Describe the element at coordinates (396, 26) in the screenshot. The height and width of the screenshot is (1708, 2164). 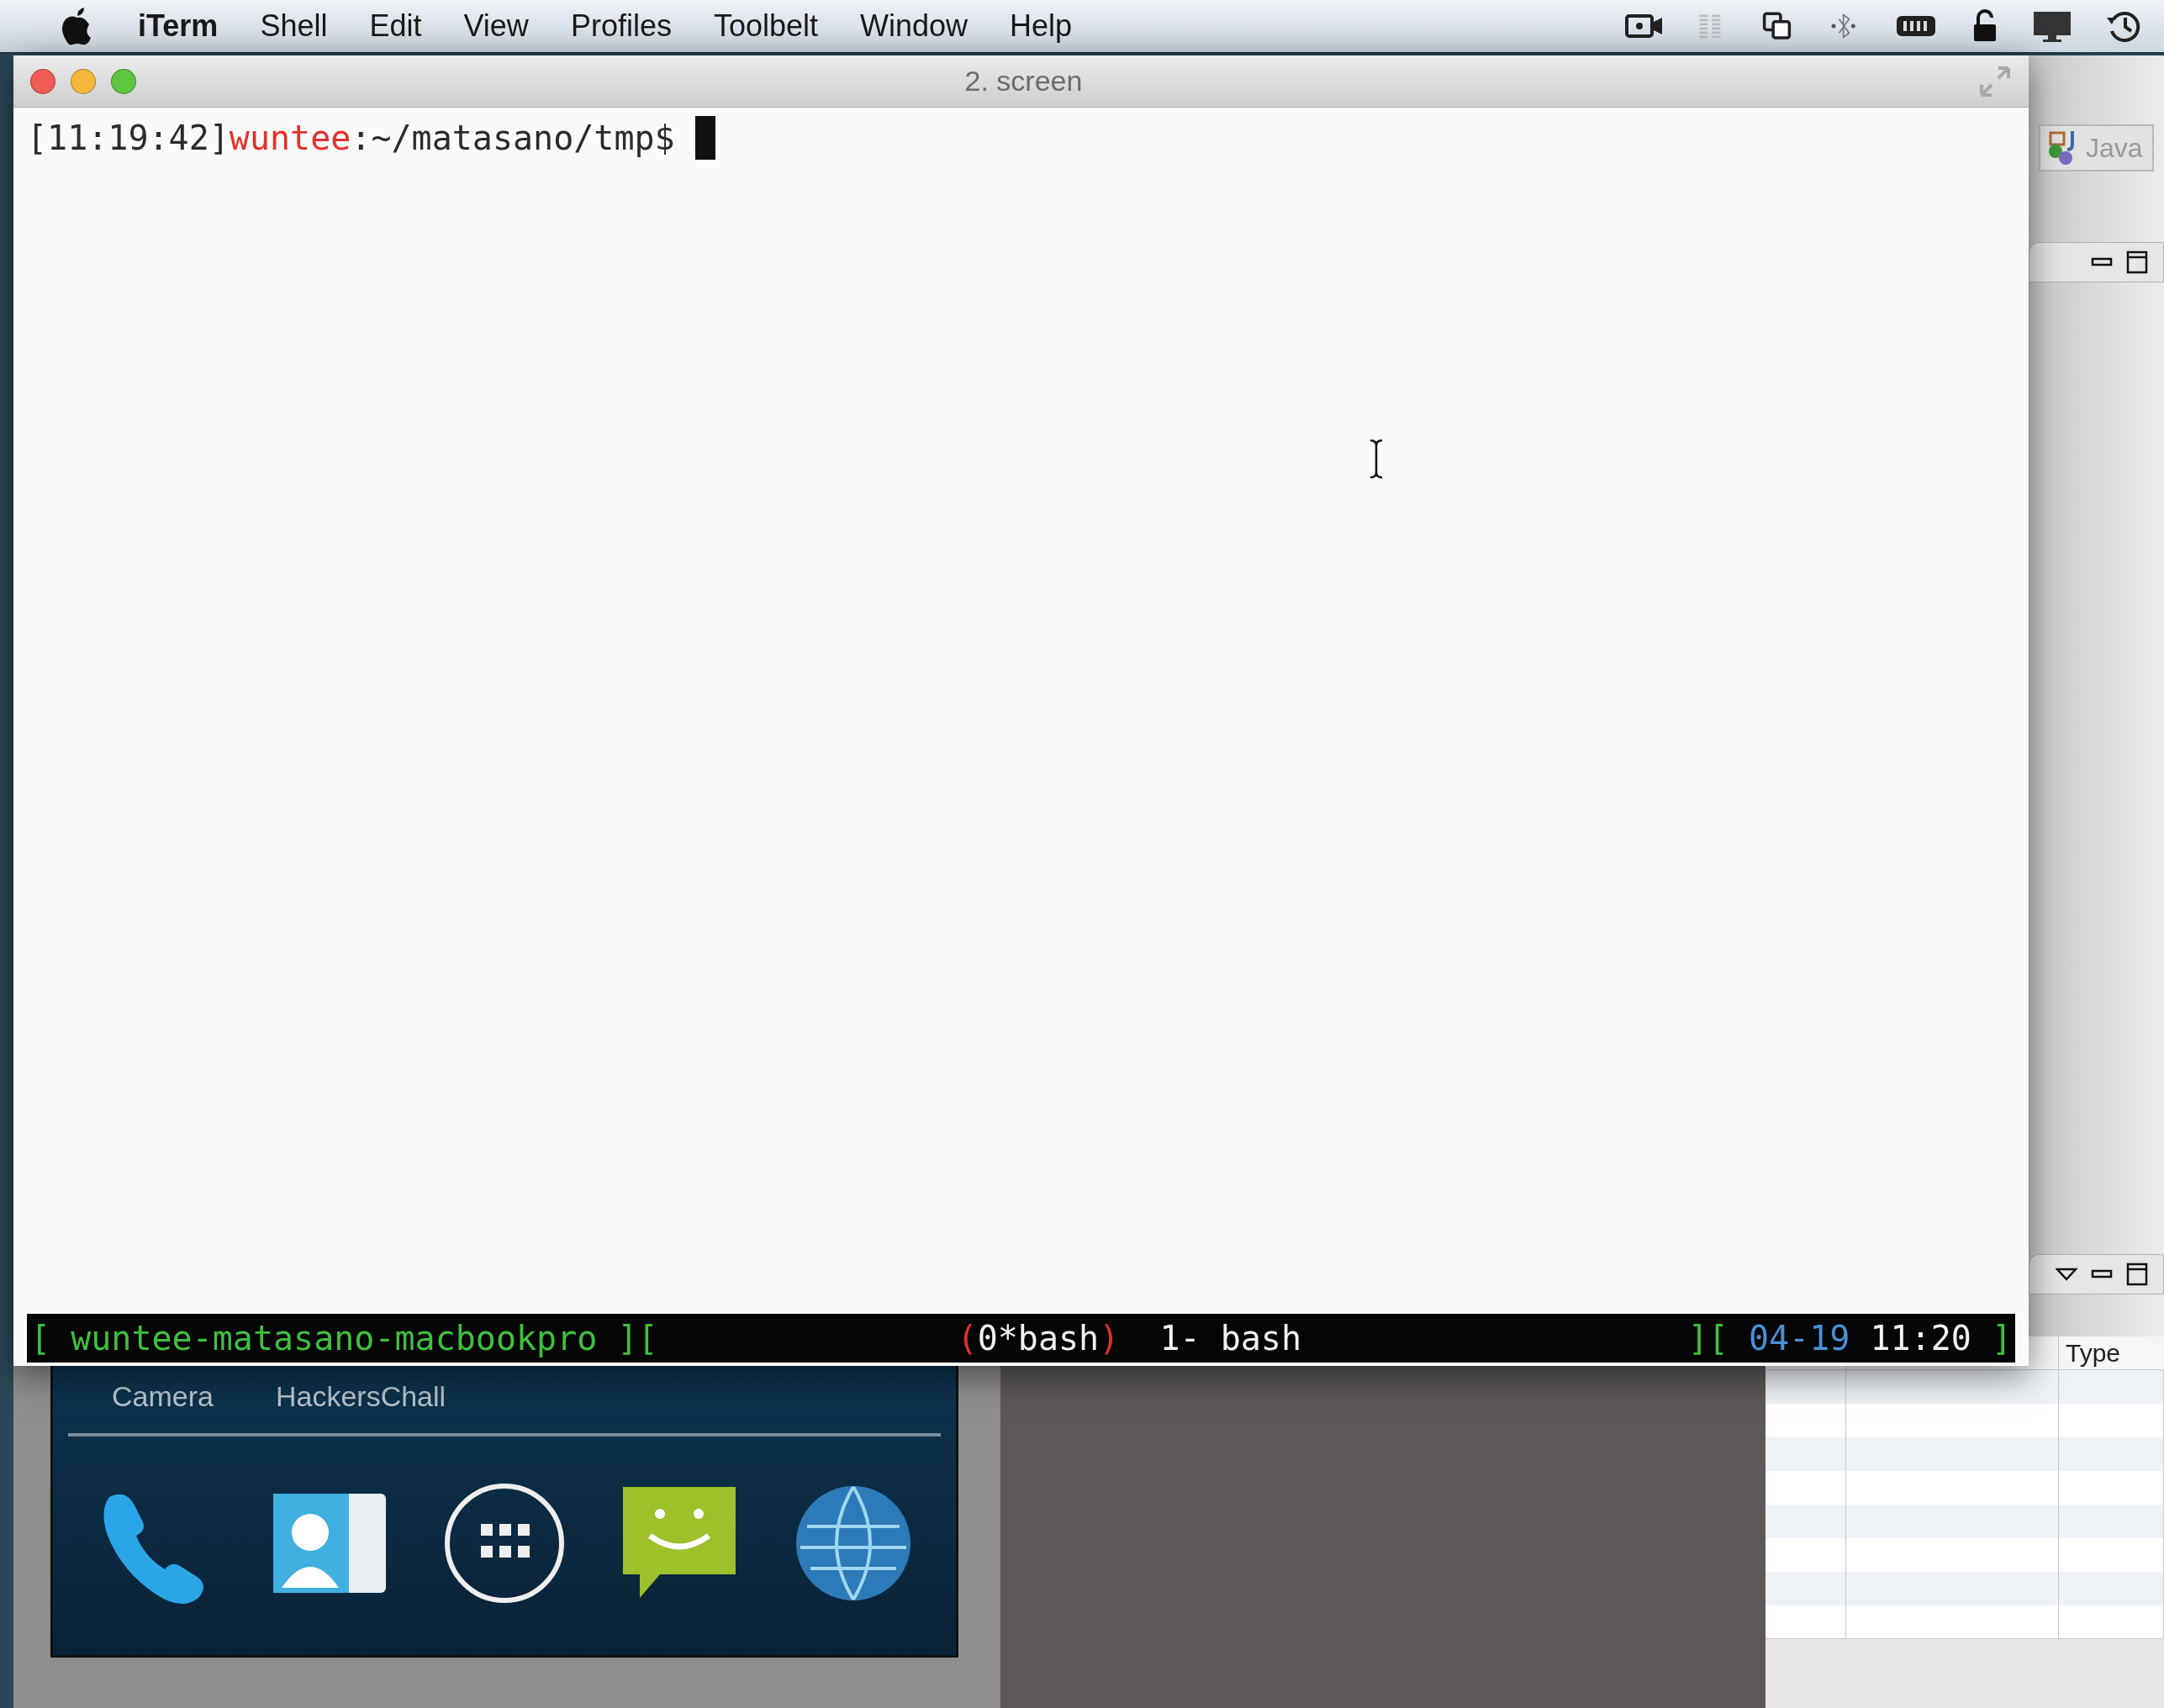
I see `menu-item: Edit` at that location.